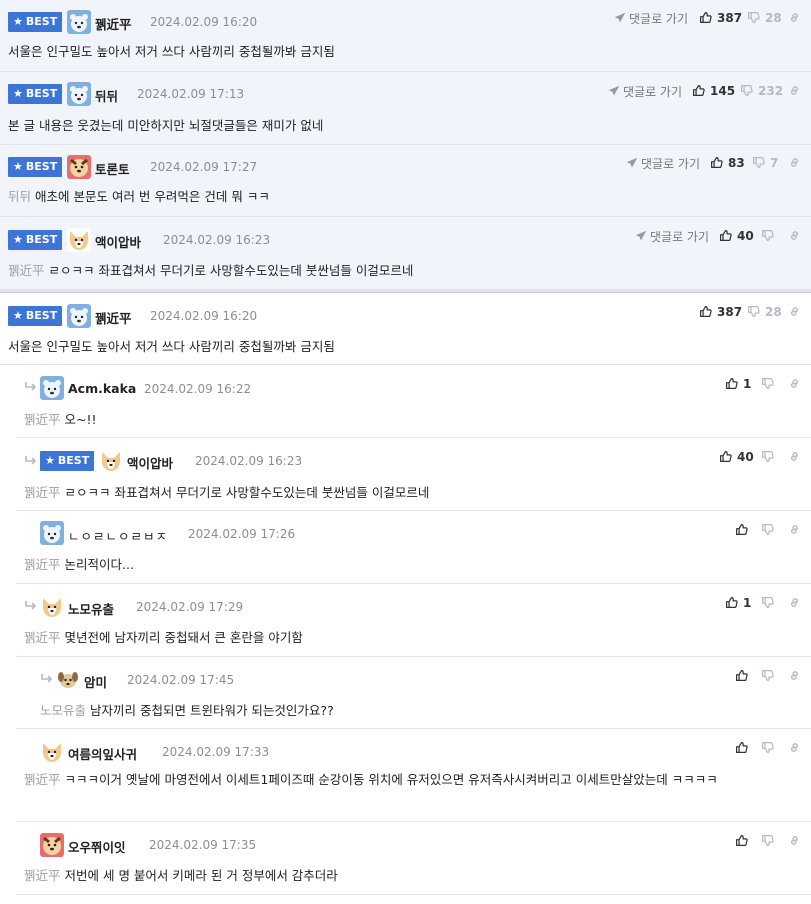 Image resolution: width=811 pixels, height=904 pixels. What do you see at coordinates (91, 608) in the screenshot?
I see `nickname: 노모유출` at bounding box center [91, 608].